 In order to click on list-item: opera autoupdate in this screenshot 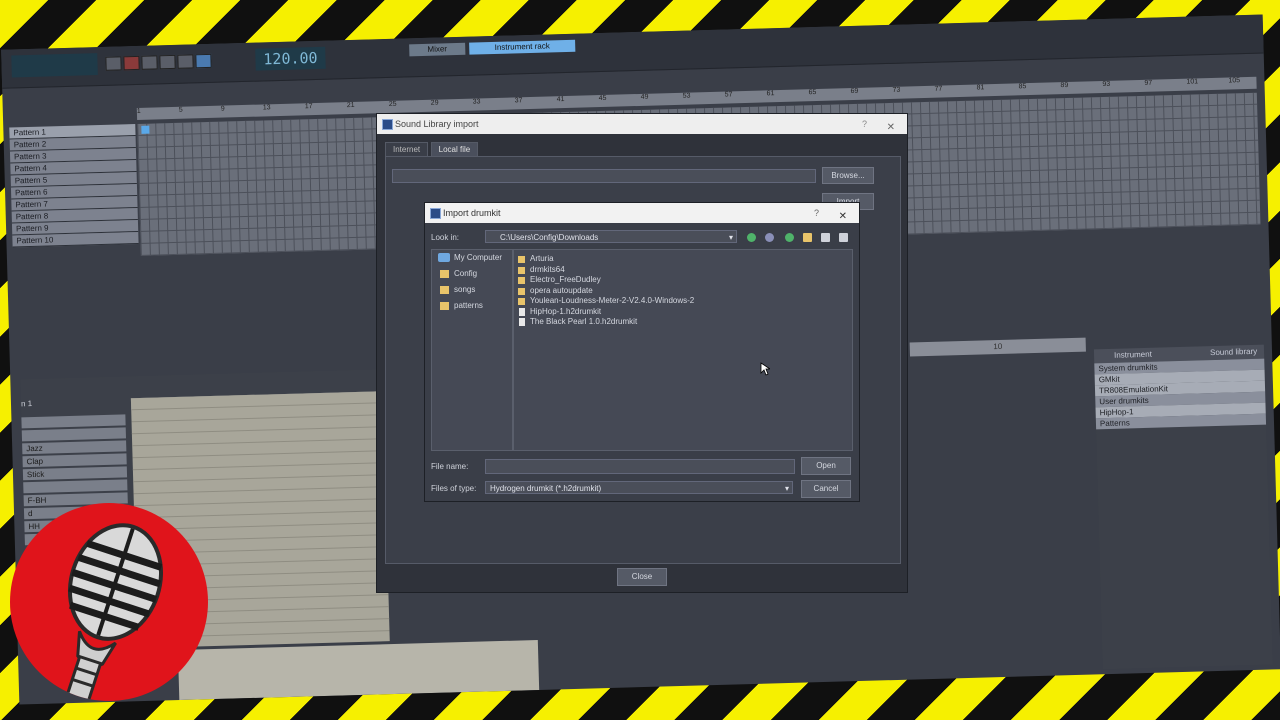, I will do `click(683, 291)`.